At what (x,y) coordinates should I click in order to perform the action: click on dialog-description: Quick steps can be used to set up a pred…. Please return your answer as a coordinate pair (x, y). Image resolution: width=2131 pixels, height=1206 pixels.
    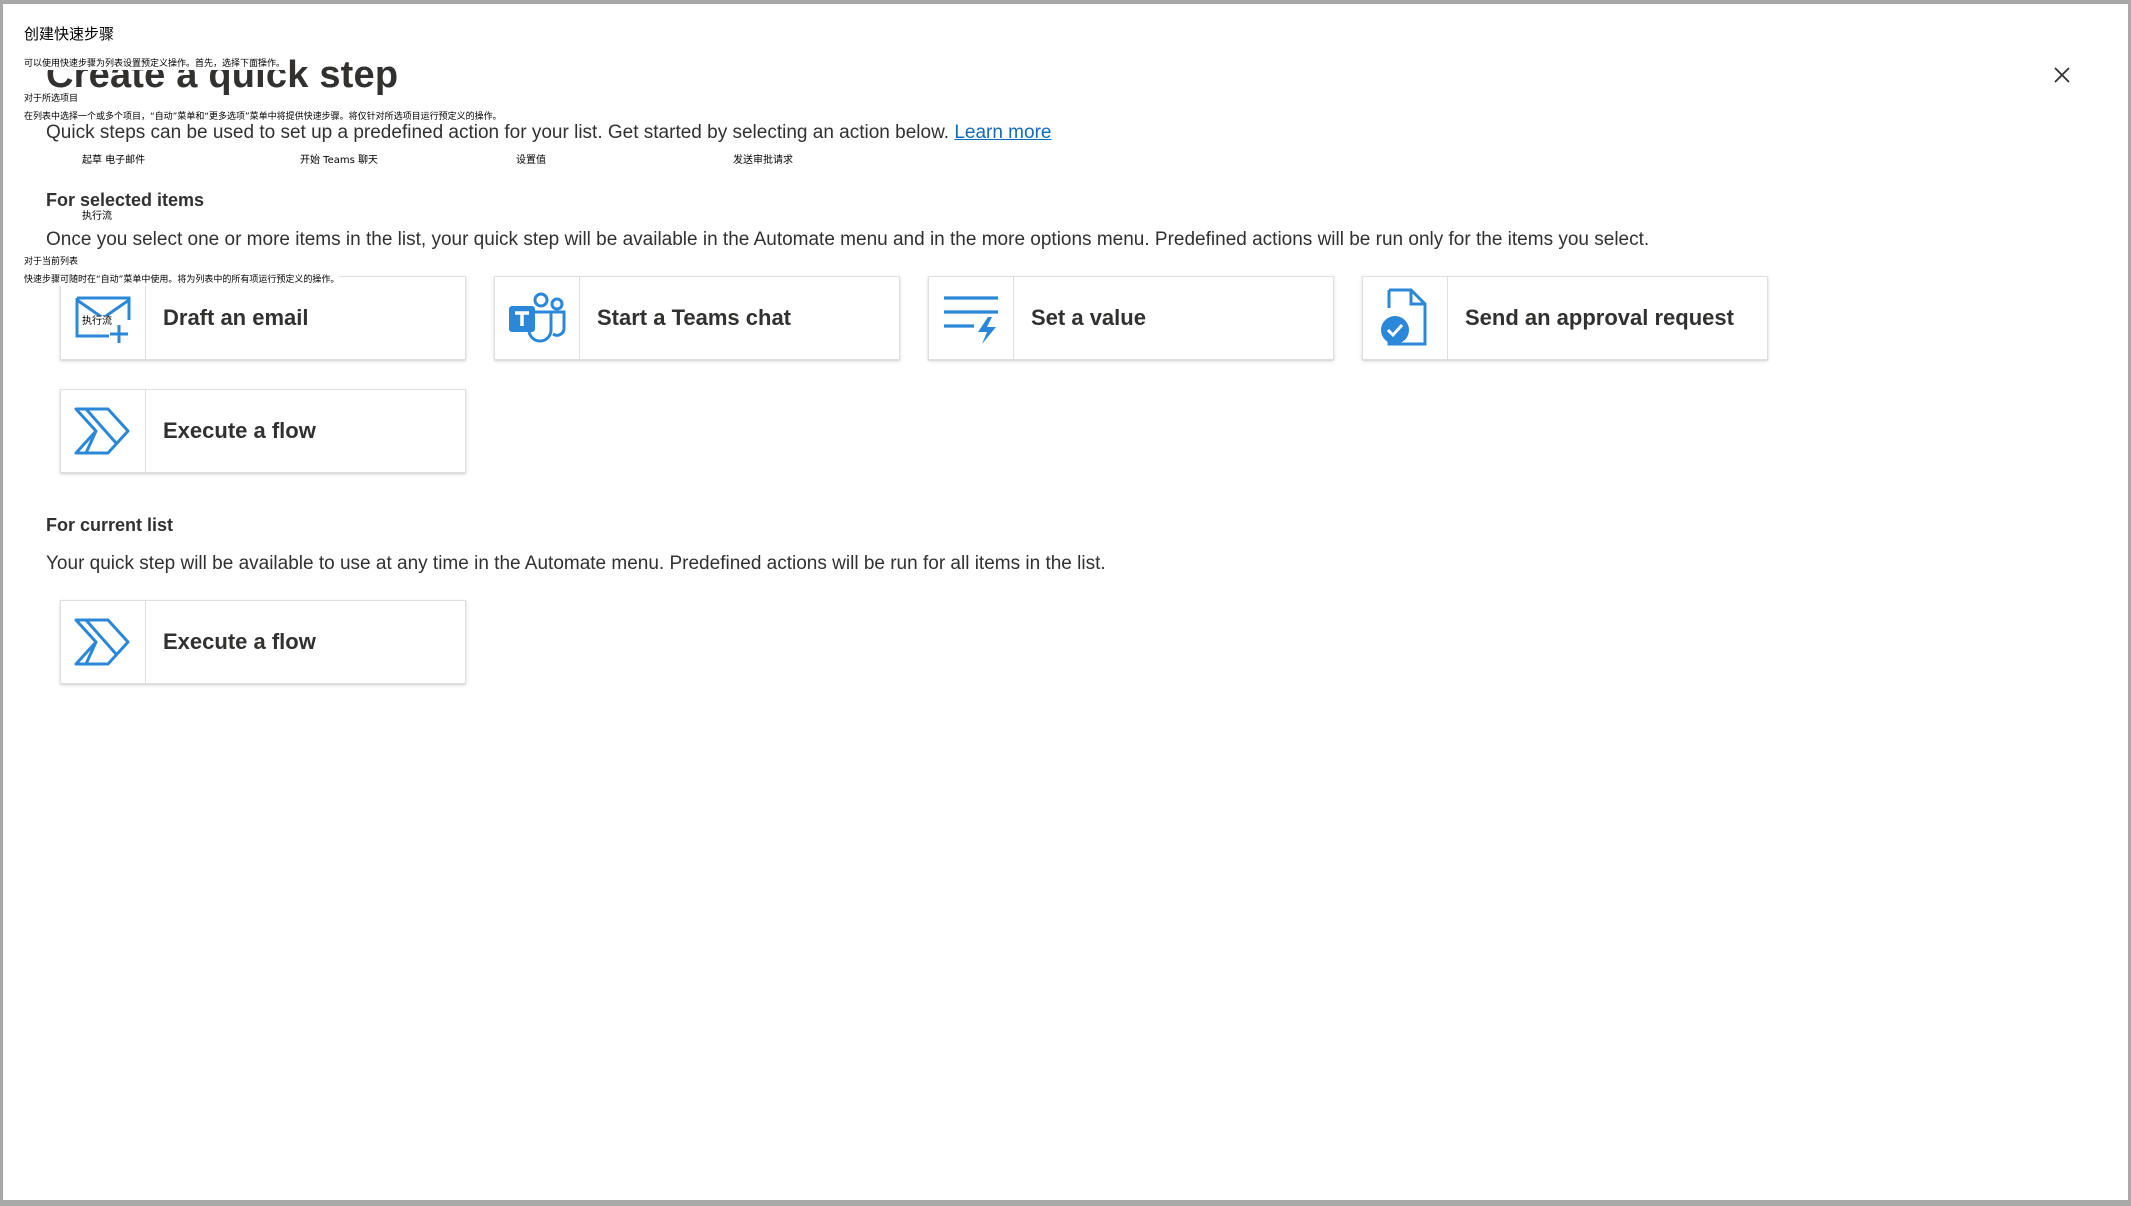
    Looking at the image, I should click on (548, 133).